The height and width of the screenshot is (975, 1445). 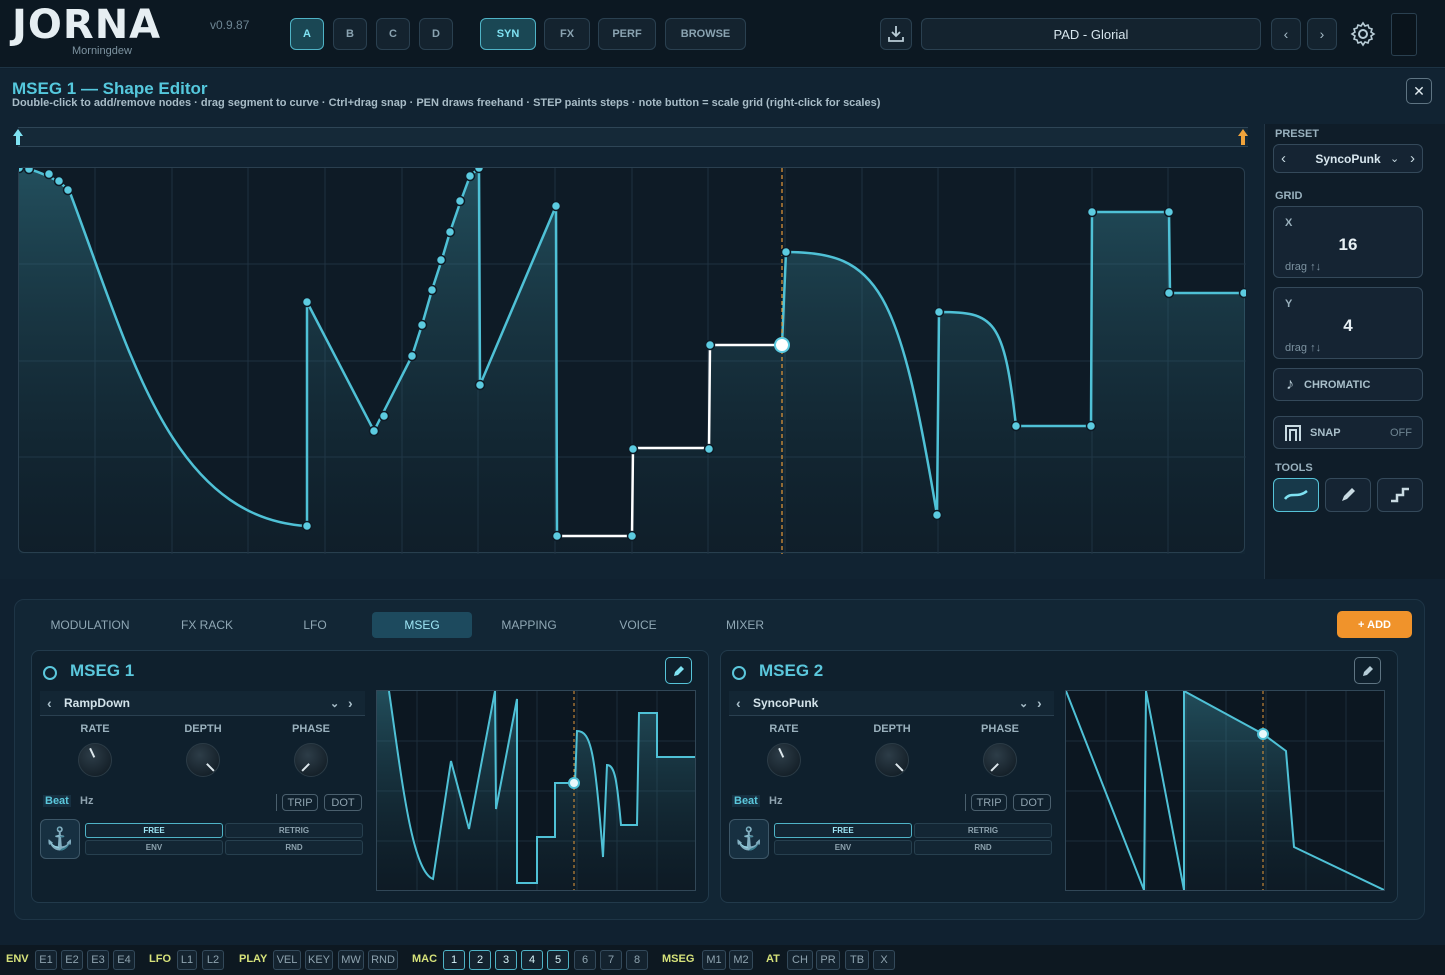 I want to click on preset-name-display: PAD - Glorial, so click(x=1091, y=34).